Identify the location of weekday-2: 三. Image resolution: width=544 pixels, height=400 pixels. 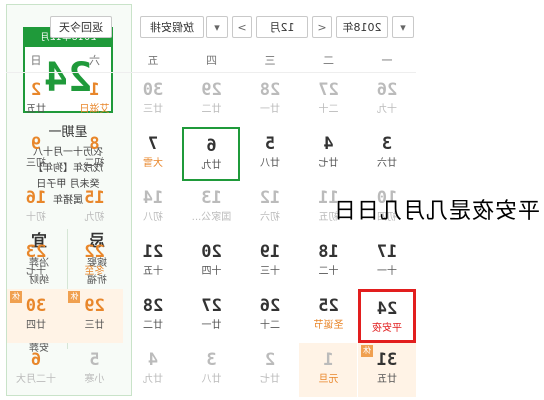
(270, 60).